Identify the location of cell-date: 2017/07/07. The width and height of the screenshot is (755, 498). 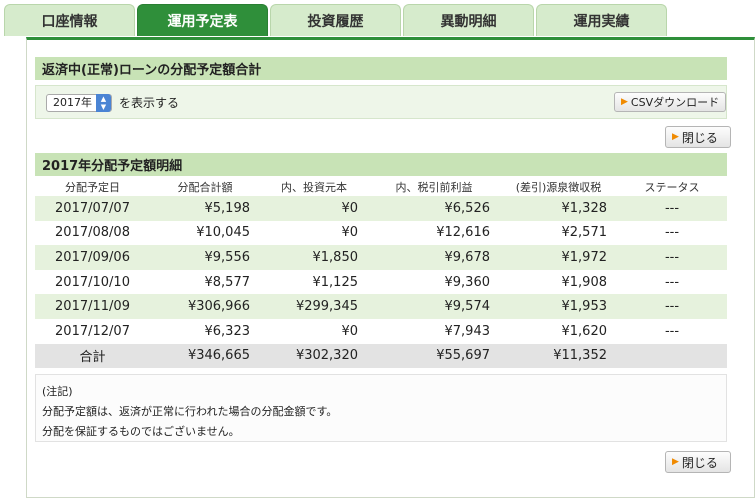
(92, 208).